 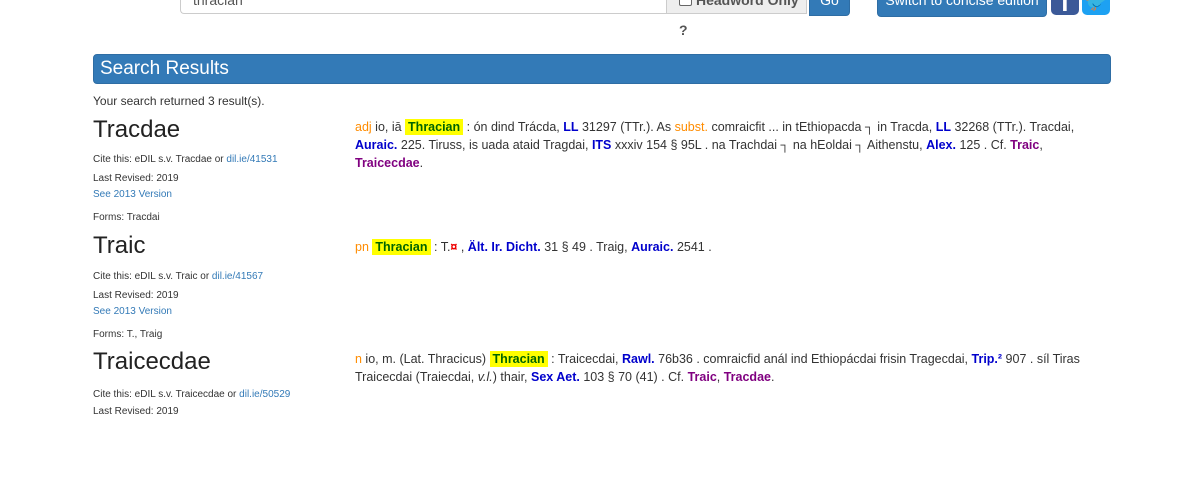 What do you see at coordinates (1065, 8) in the screenshot?
I see `facebook-icon: f` at bounding box center [1065, 8].